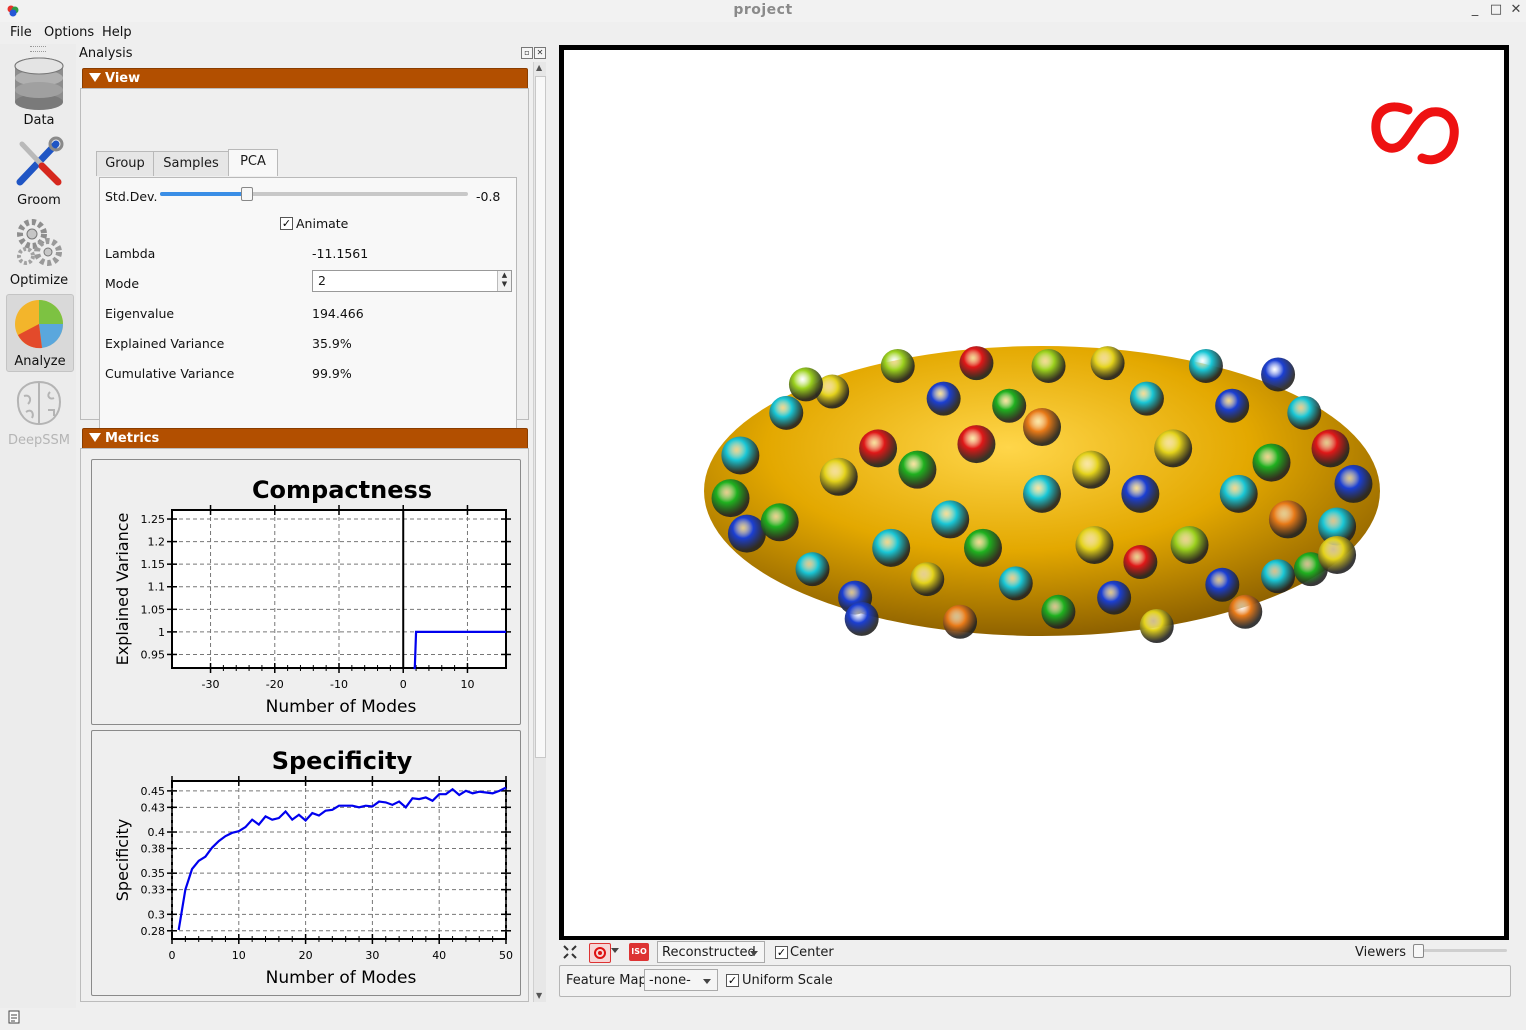 The height and width of the screenshot is (1030, 1526). Describe the element at coordinates (539, 995) in the screenshot. I see `scroll-down-icon: ▼` at that location.